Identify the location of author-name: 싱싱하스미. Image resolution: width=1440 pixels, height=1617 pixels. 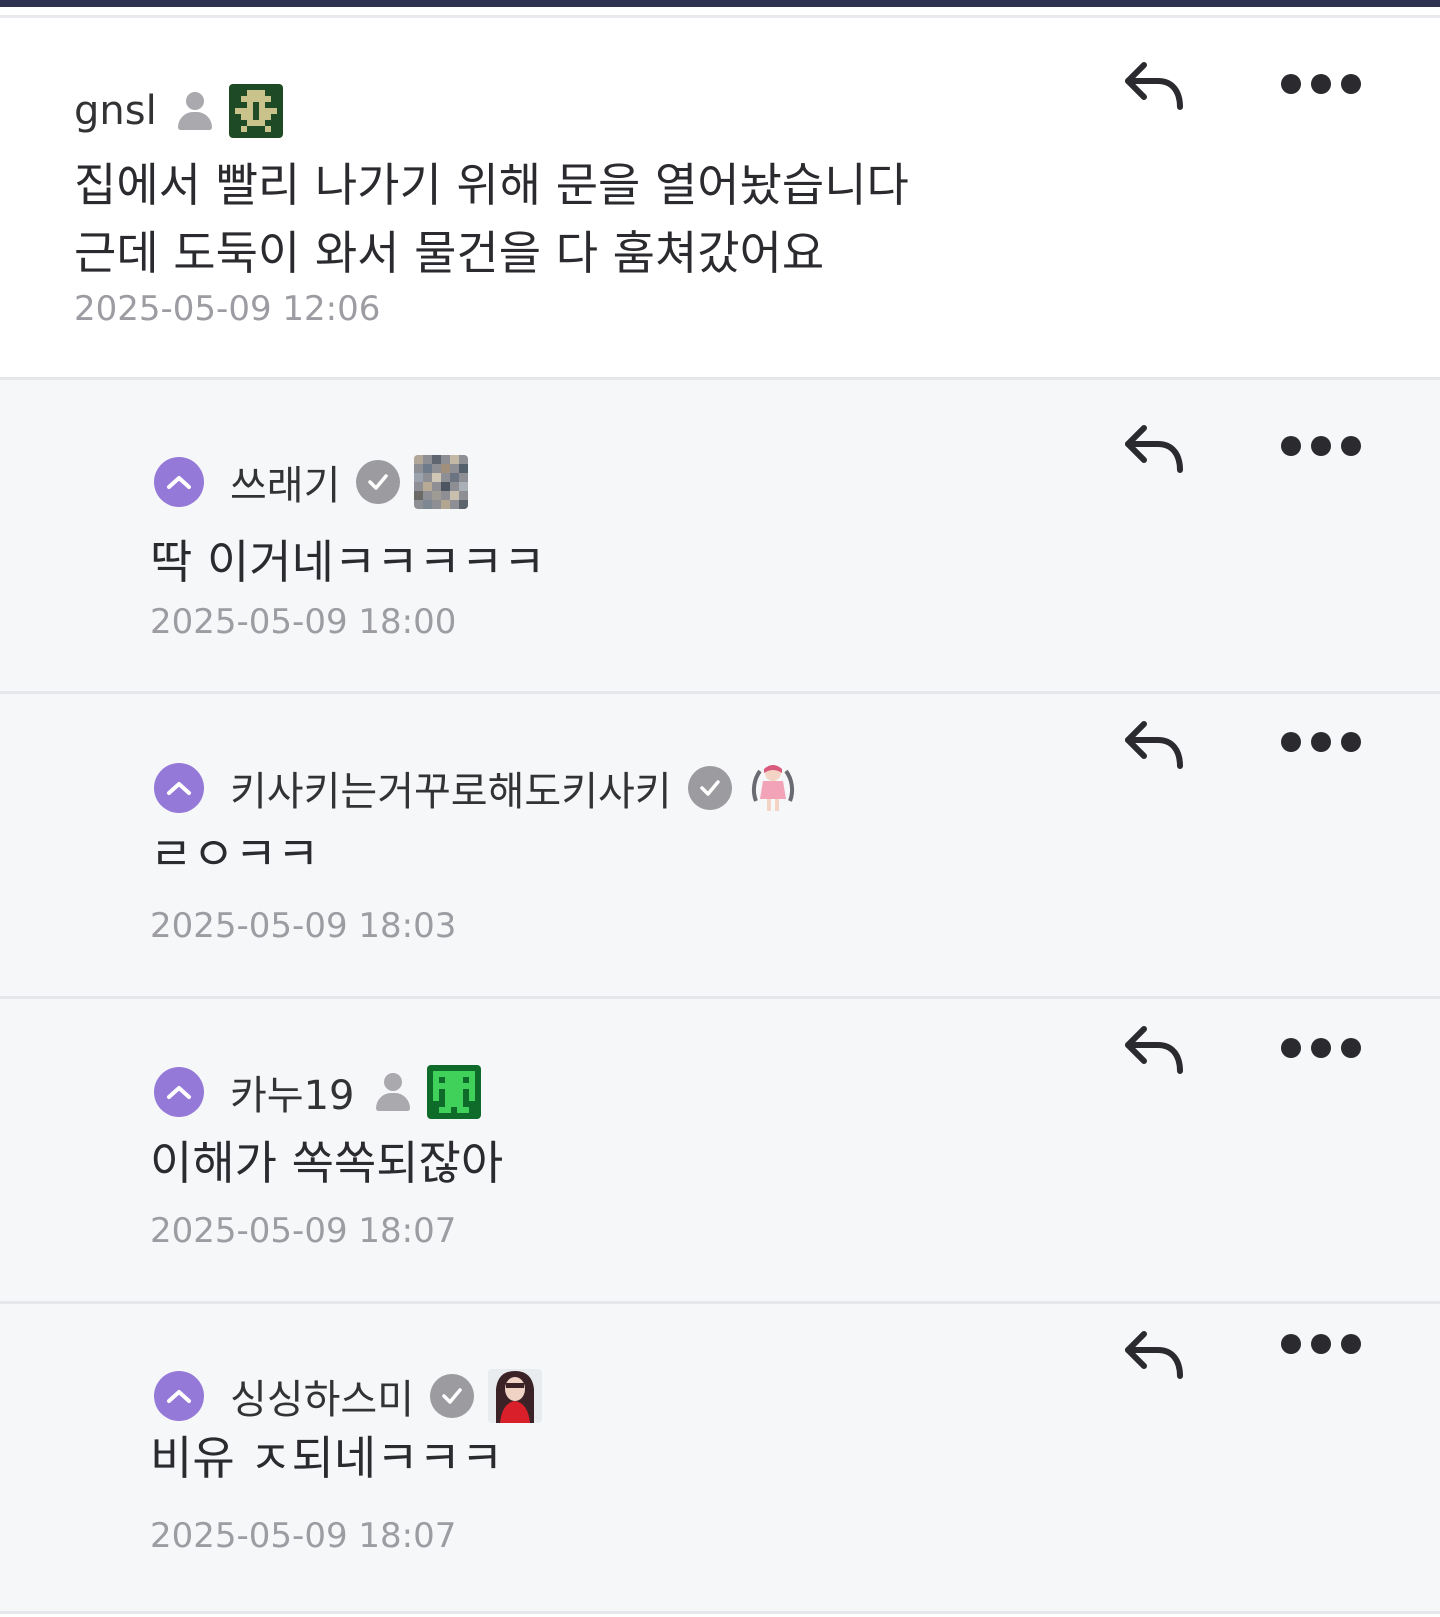
(322, 1396).